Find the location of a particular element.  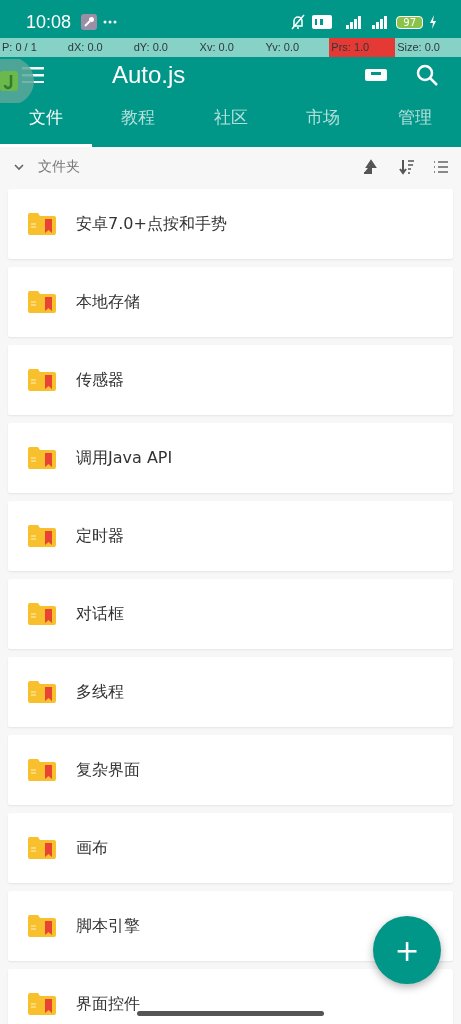

folder-item: 本地存储 is located at coordinates (230, 302).